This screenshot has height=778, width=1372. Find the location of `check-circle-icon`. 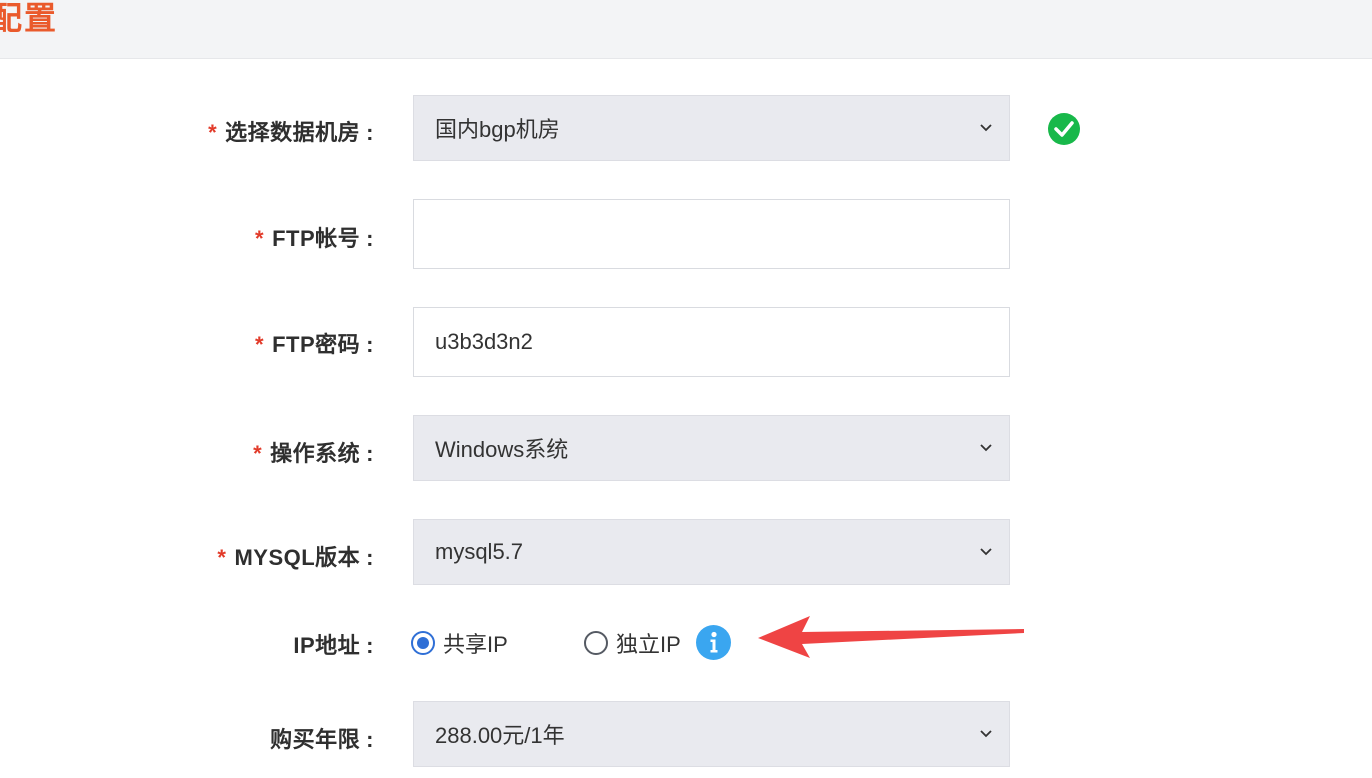

check-circle-icon is located at coordinates (1064, 129).